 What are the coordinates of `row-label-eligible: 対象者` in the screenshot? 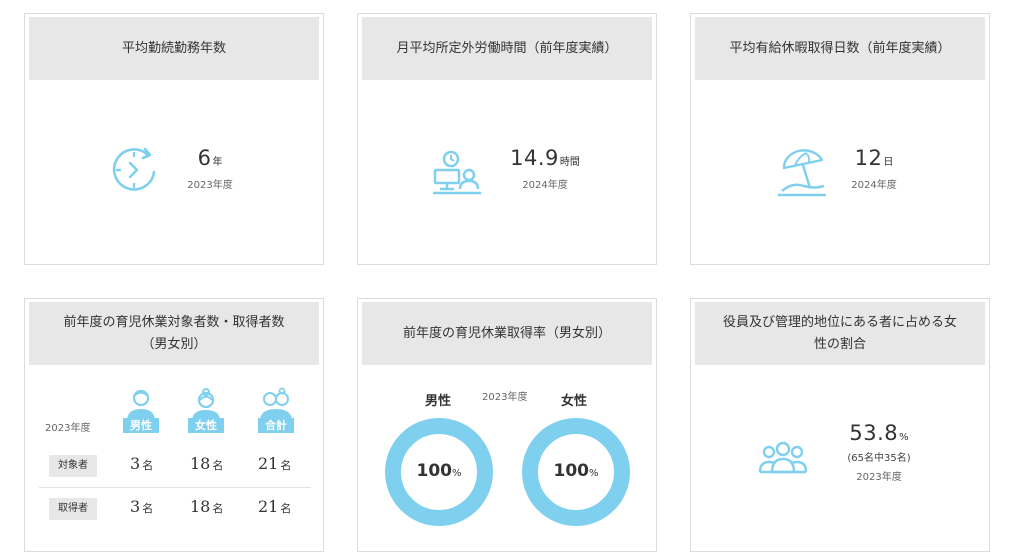 It's located at (73, 466).